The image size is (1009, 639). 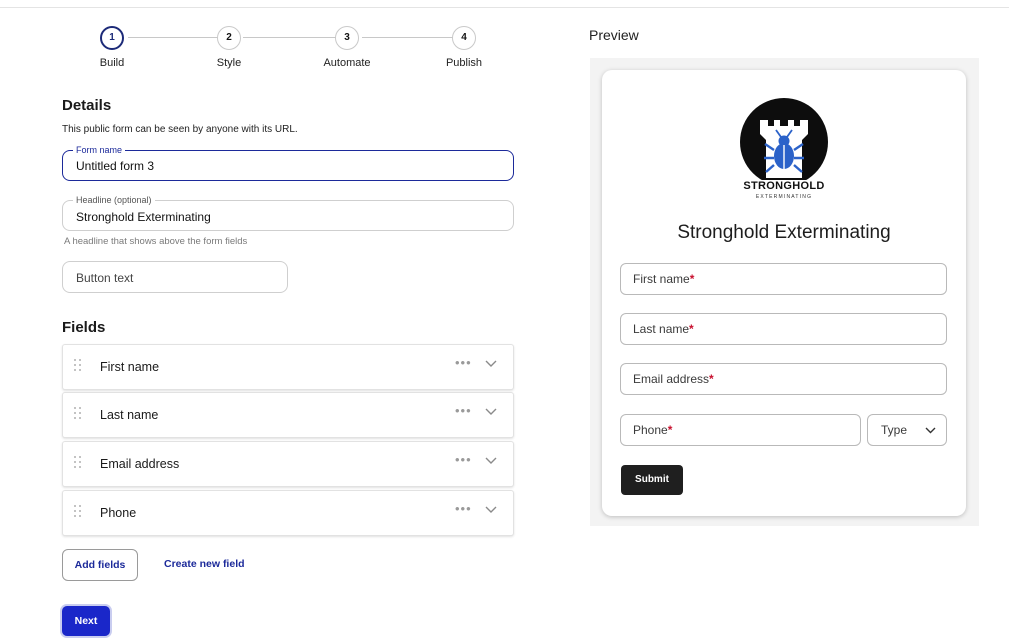 What do you see at coordinates (740, 430) in the screenshot?
I see `preview-phone-input: Phone*` at bounding box center [740, 430].